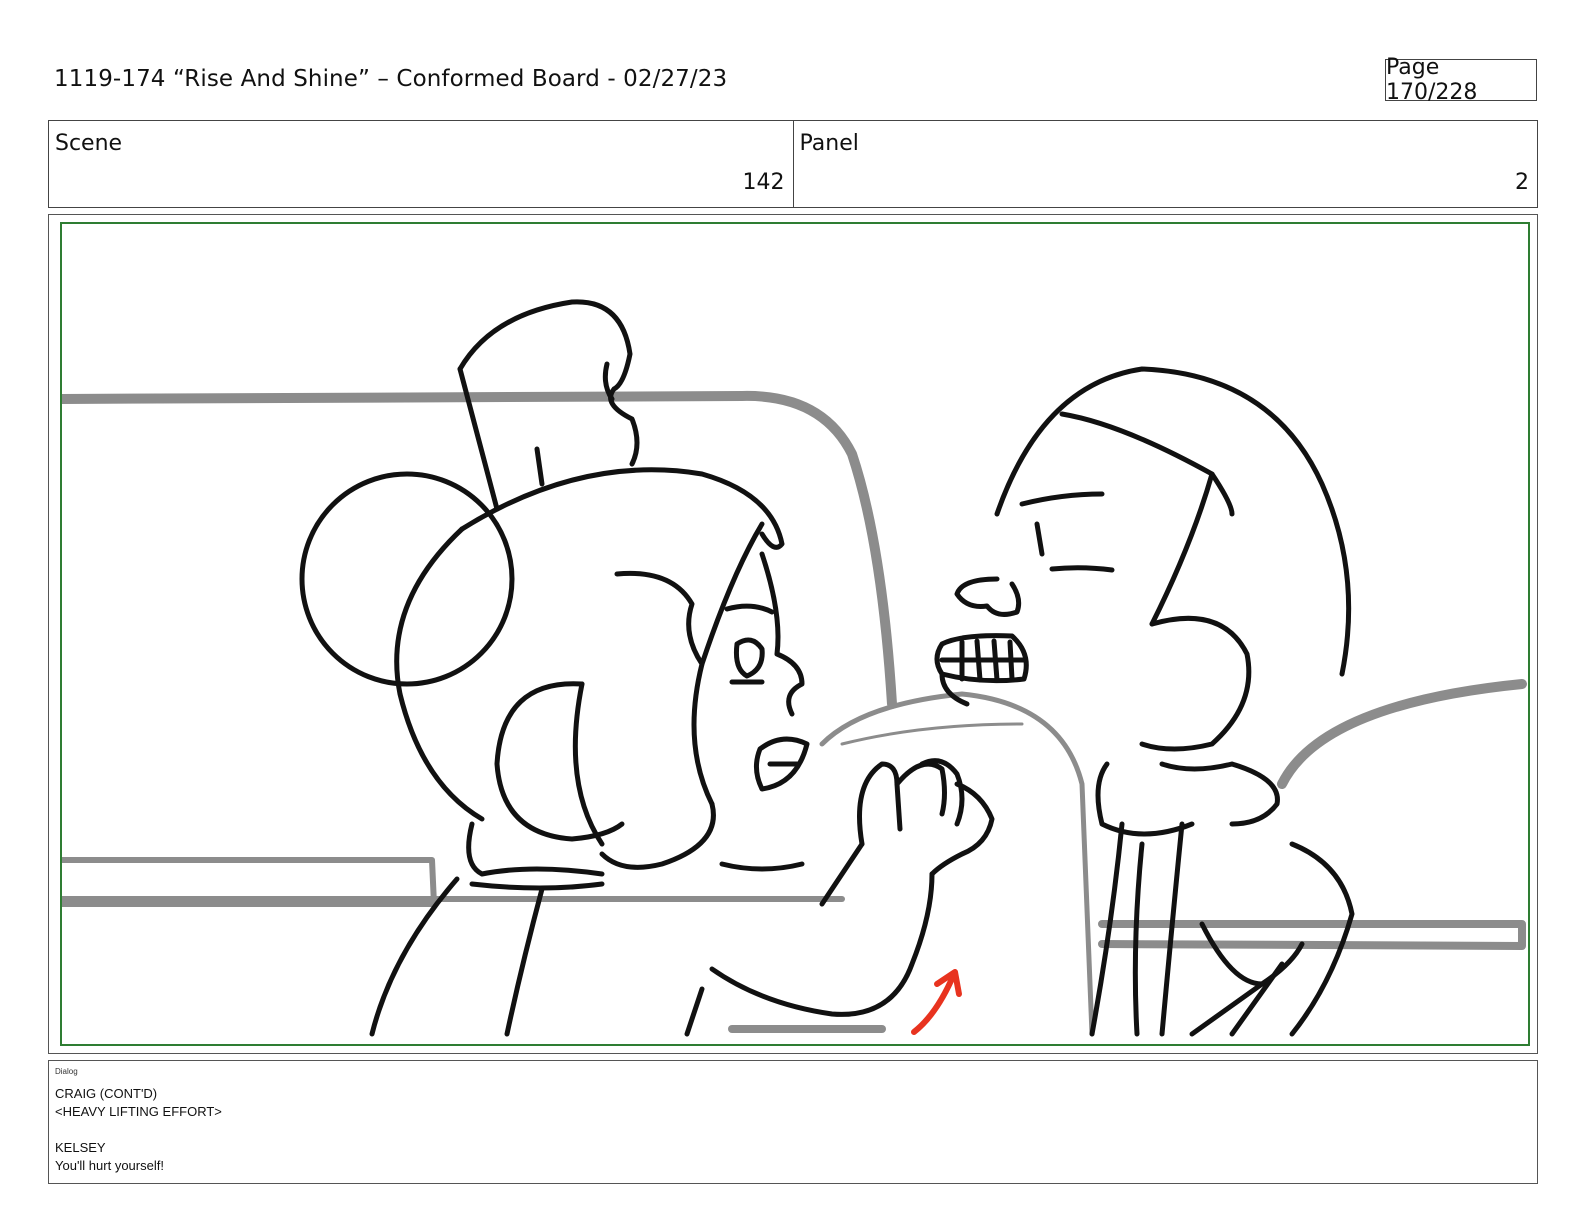 The width and height of the screenshot is (1584, 1224). I want to click on dialog-line: <HEAVY LIFTING EFFORT>, so click(138, 1111).